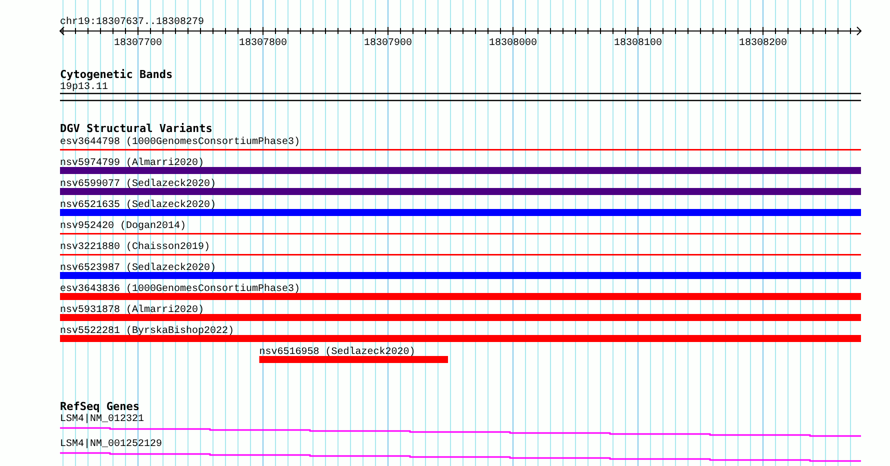 This screenshot has height=466, width=890. What do you see at coordinates (763, 43) in the screenshot?
I see `tick-label: 18308200` at bounding box center [763, 43].